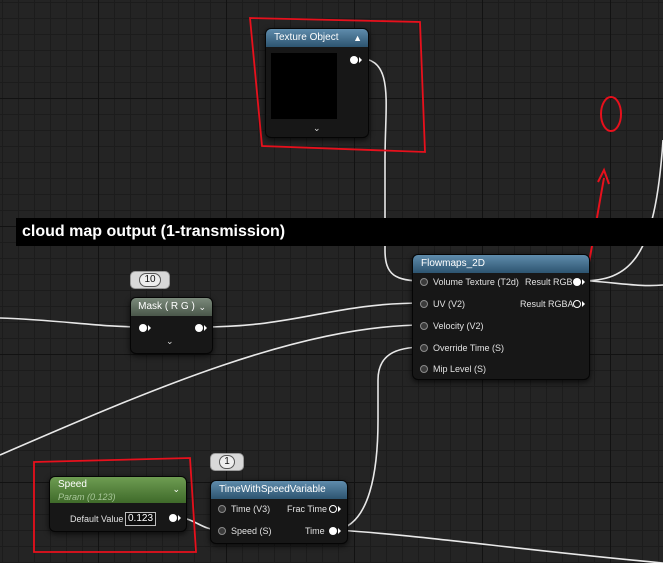  Describe the element at coordinates (469, 348) in the screenshot. I see `override-time-label: Override Time (S)` at that location.